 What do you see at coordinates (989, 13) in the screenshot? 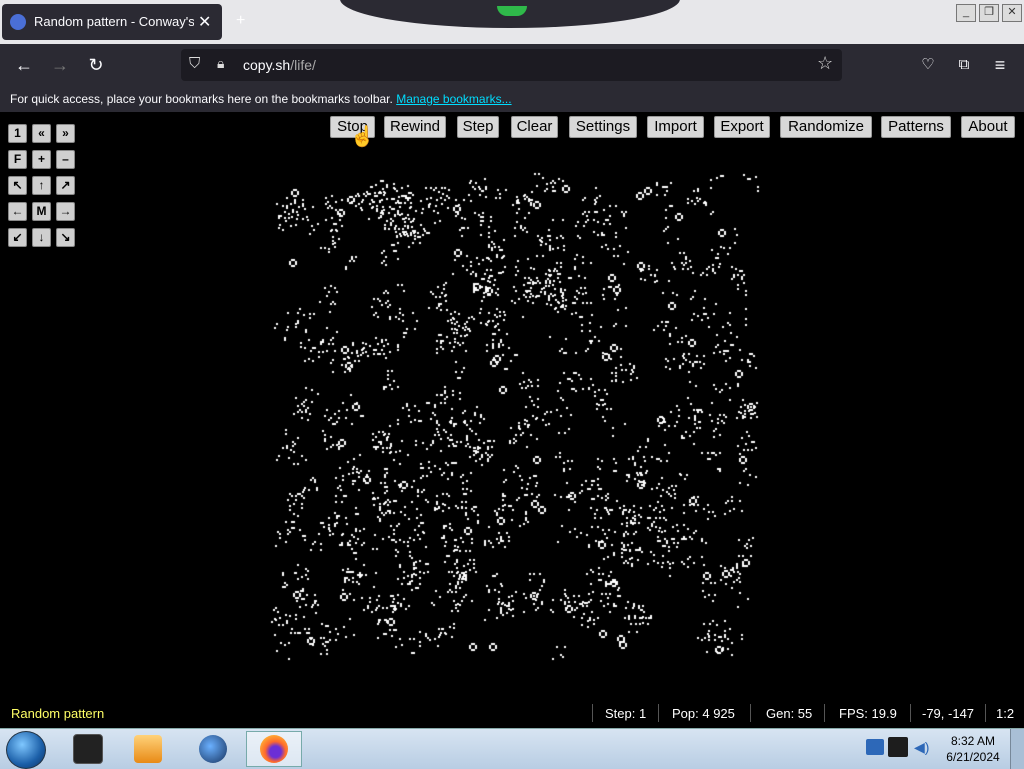
I see `maximize-icon: ❐` at bounding box center [989, 13].